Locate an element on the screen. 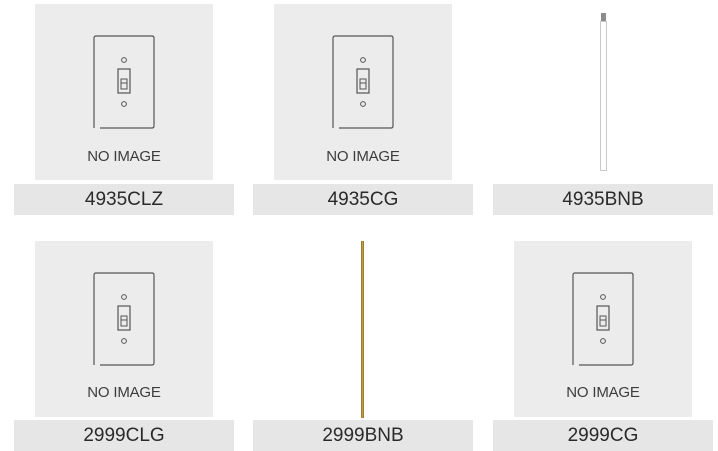 The height and width of the screenshot is (451, 718). downrod-icon is located at coordinates (362, 329).